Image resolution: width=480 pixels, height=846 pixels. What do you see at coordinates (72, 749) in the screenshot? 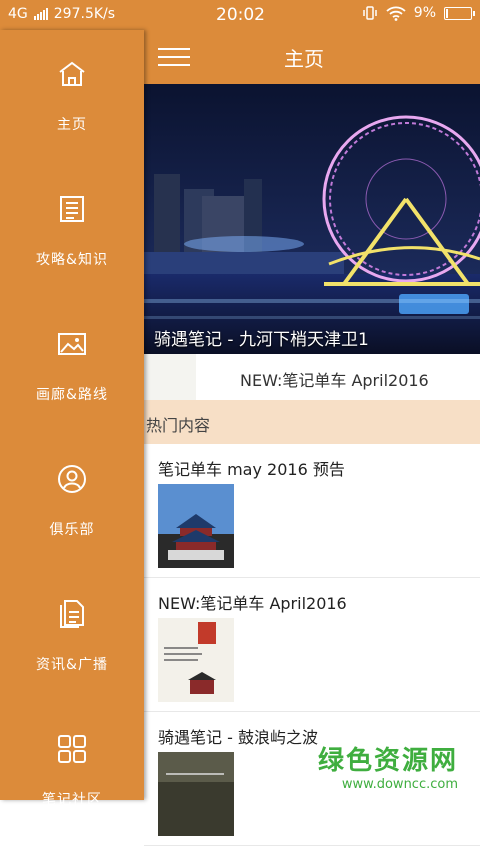
I see `grid-icon` at bounding box center [72, 749].